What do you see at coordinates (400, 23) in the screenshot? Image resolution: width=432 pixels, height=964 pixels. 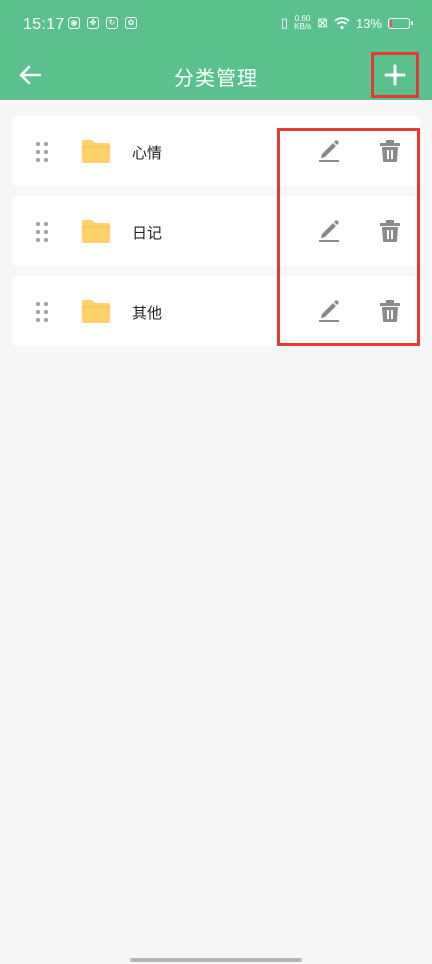 I see `battery-icon` at bounding box center [400, 23].